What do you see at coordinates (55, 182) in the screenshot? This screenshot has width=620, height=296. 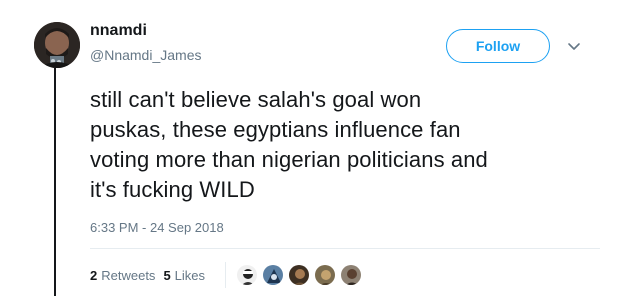 I see `thread-line` at bounding box center [55, 182].